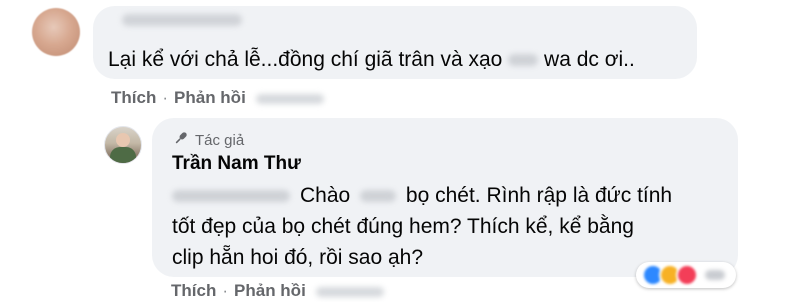  I want to click on love-reaction-icon, so click(687, 275).